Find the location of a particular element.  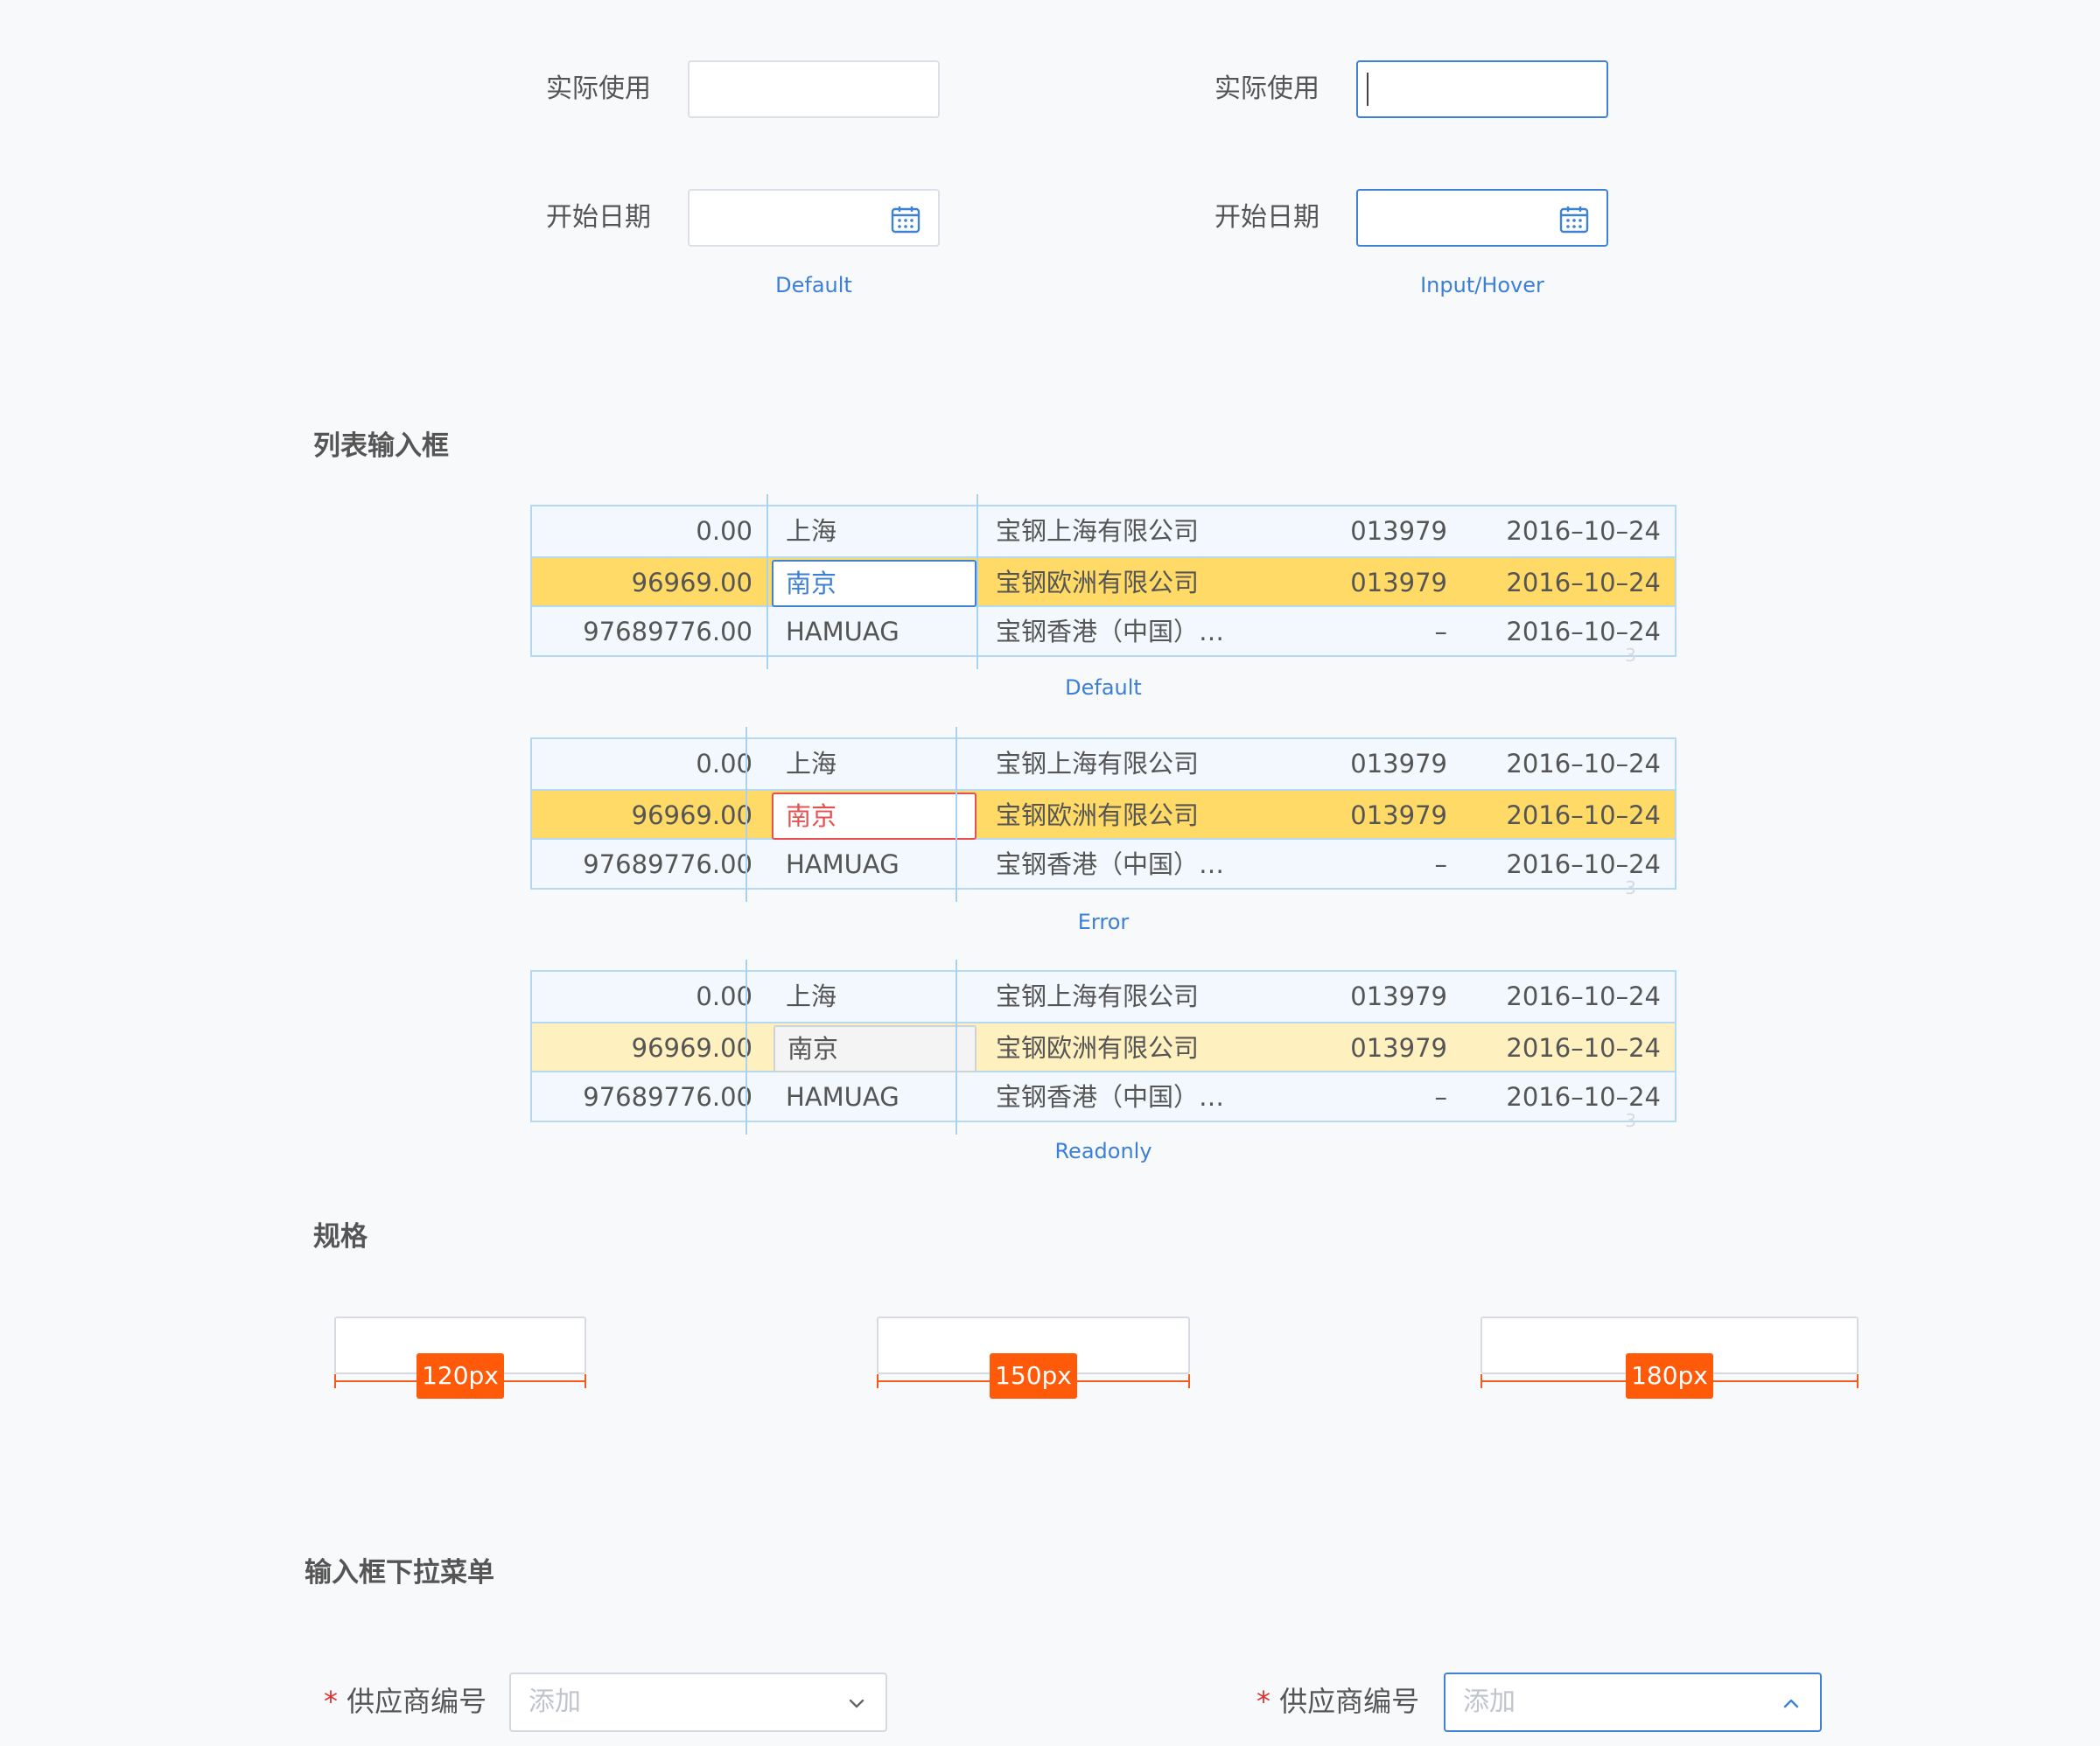

supplier-code-label-open: * 供应商编号 is located at coordinates (1337, 1700).